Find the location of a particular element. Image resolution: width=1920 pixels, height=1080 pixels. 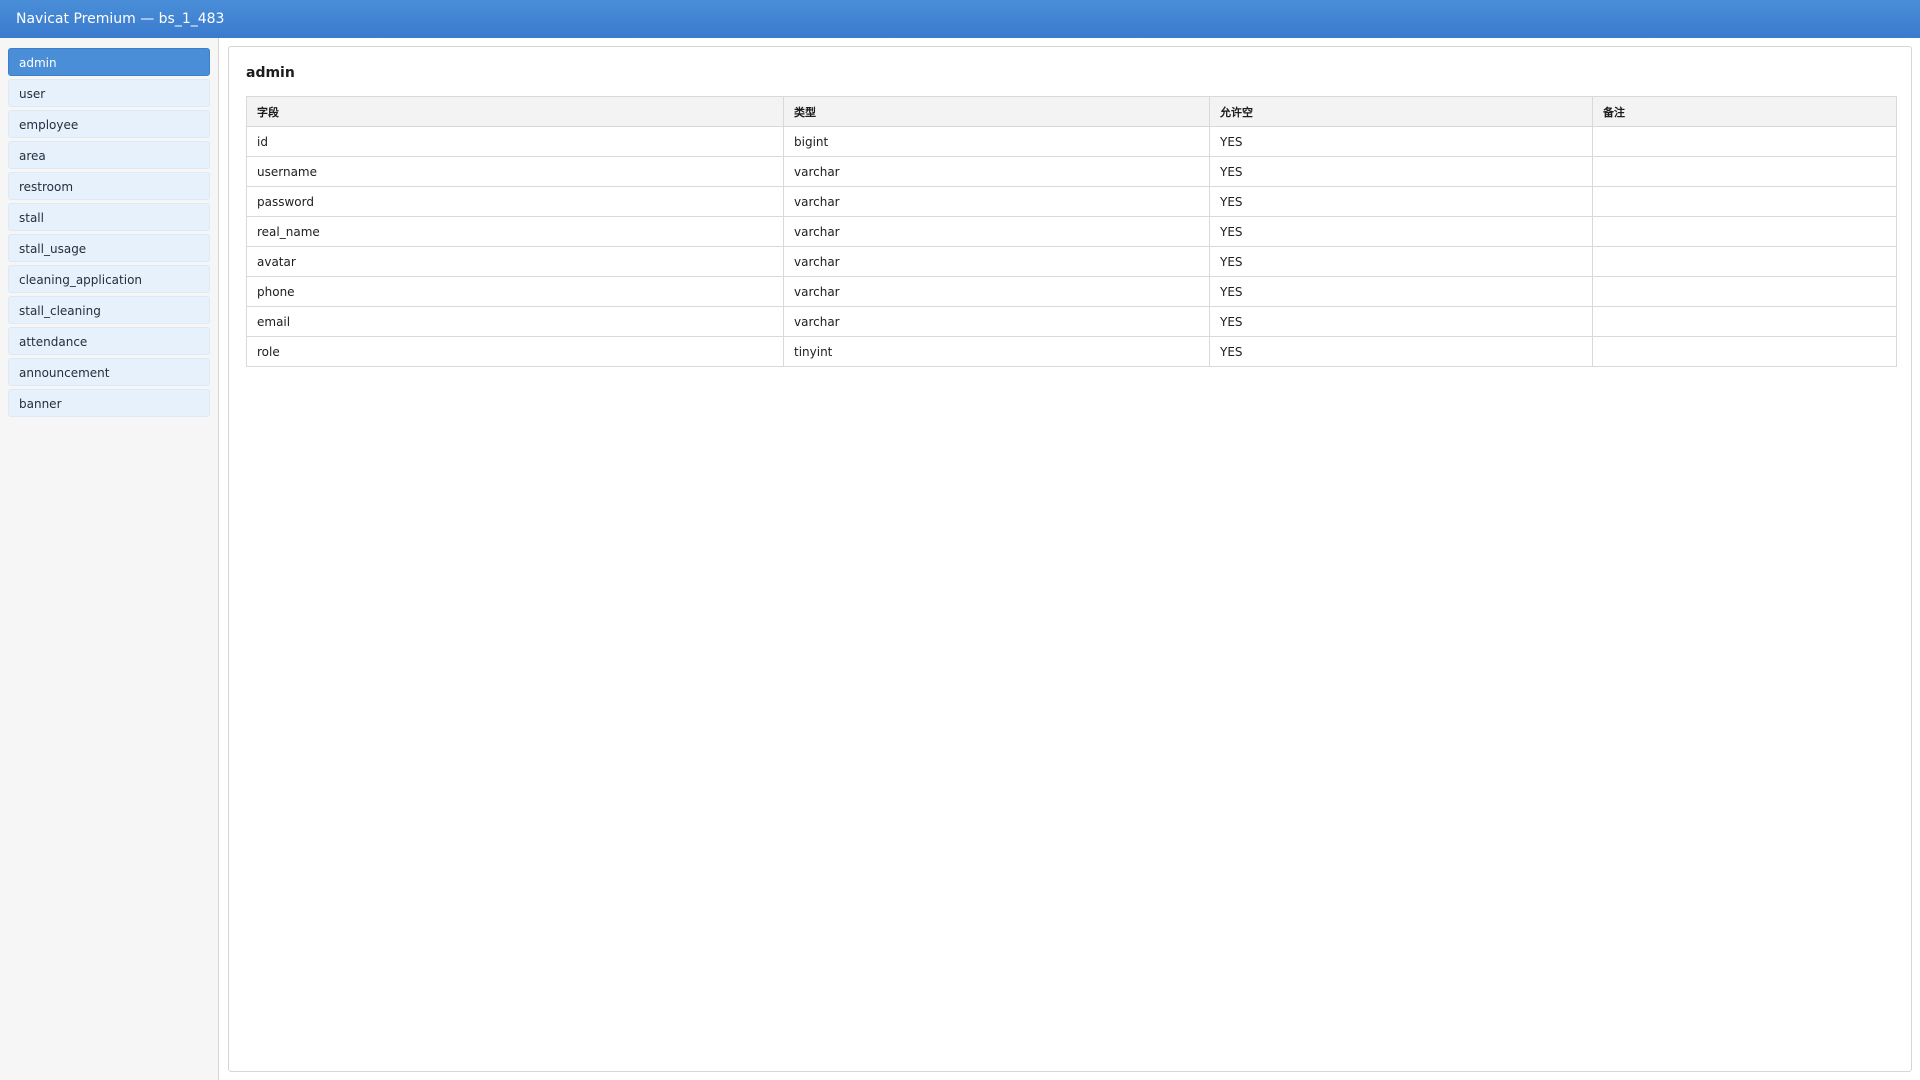

cell-field: id is located at coordinates (515, 141).